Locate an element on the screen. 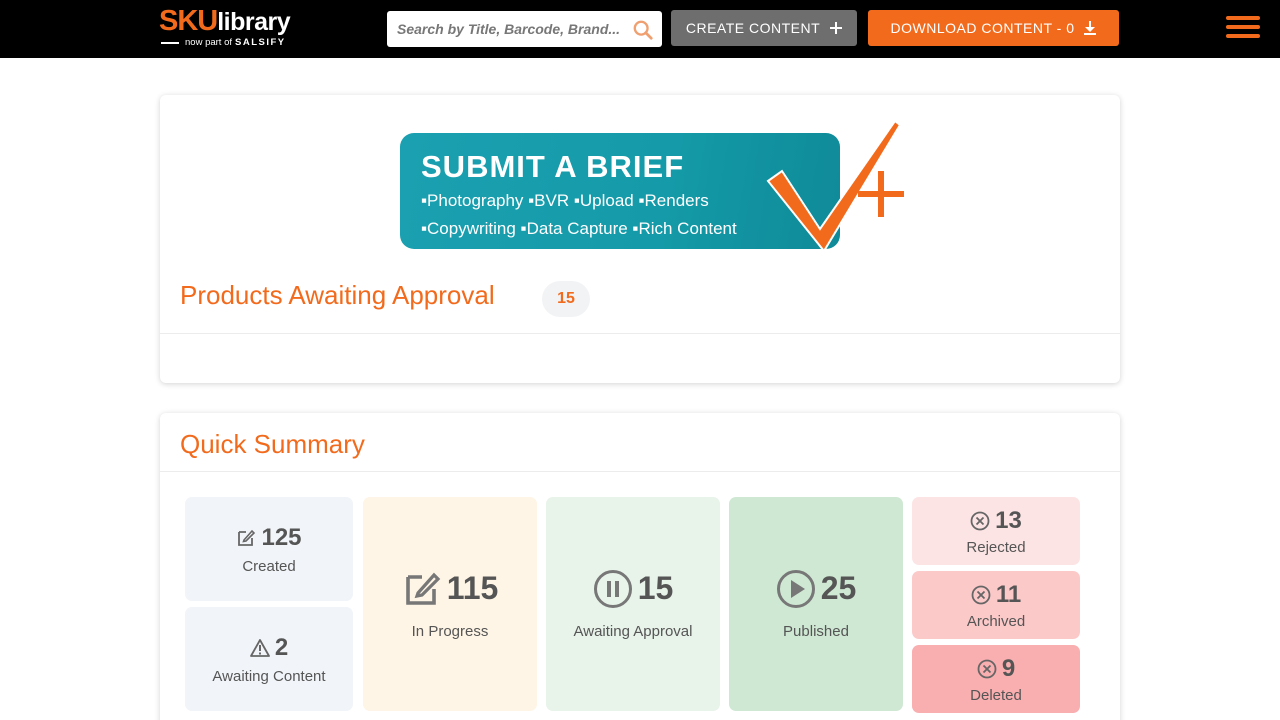 The image size is (1280, 720). create-content-button: CREATE CONTENT is located at coordinates (764, 28).